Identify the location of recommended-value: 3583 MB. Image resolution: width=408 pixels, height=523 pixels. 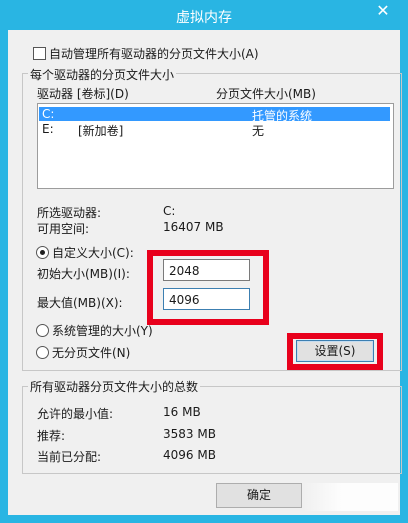
(189, 434).